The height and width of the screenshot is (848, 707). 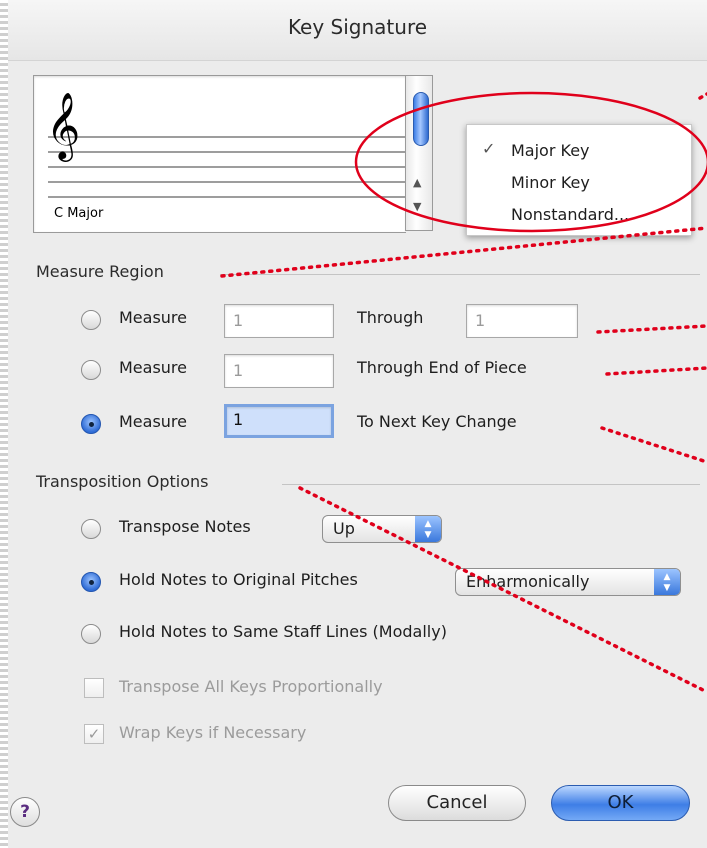 I want to click on measure-next-key-field: 1, so click(x=279, y=421).